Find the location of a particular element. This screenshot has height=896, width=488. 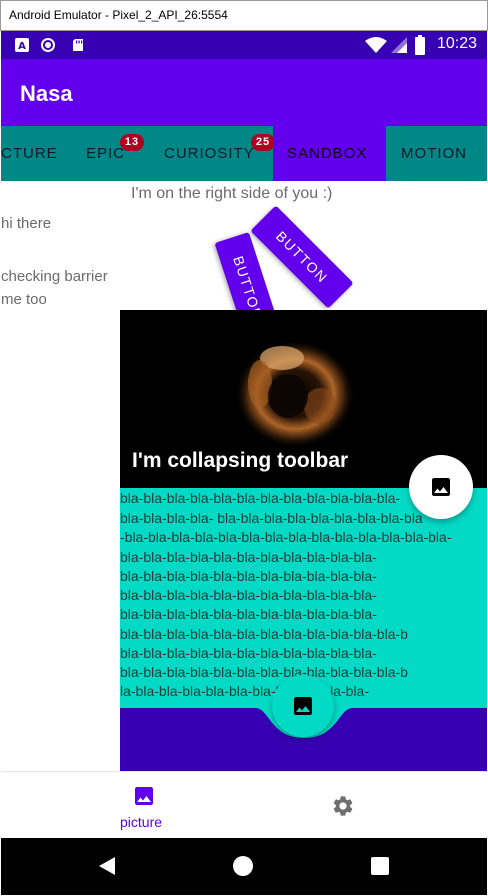

a-notification-icon: A is located at coordinates (22, 45).